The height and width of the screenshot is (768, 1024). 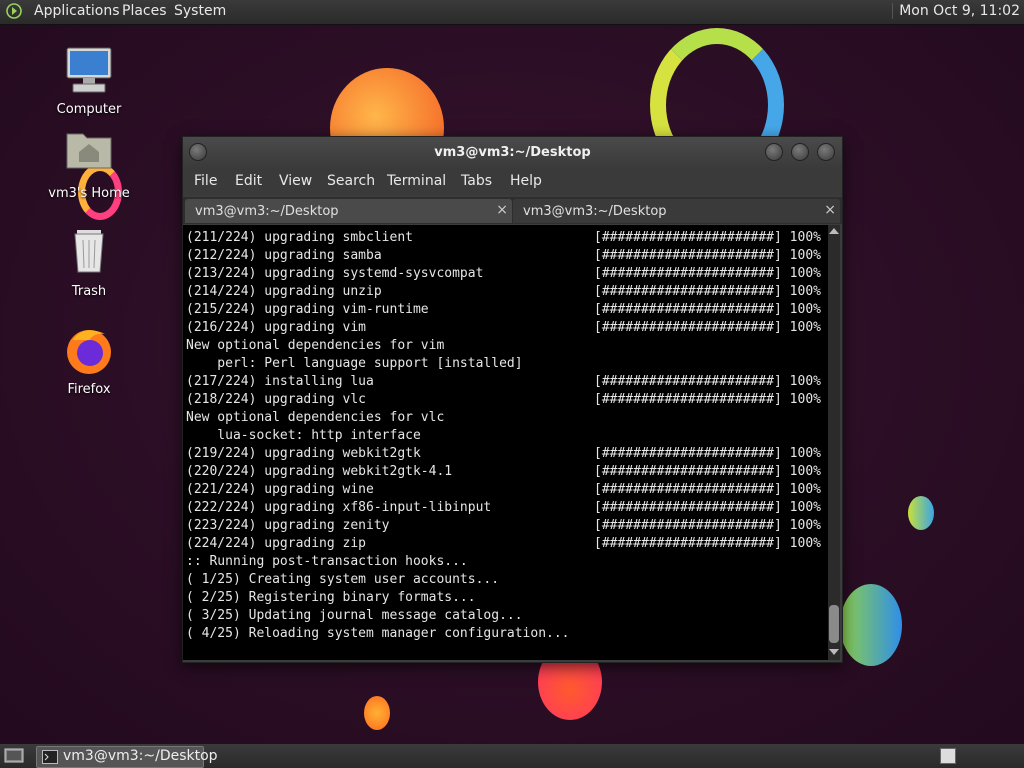 I want to click on scroll-up-icon, so click(x=834, y=231).